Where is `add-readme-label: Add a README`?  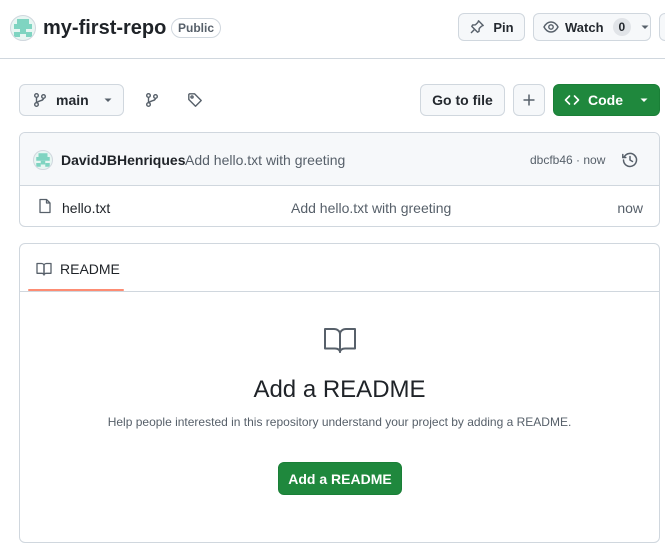
add-readme-label: Add a README is located at coordinates (340, 478).